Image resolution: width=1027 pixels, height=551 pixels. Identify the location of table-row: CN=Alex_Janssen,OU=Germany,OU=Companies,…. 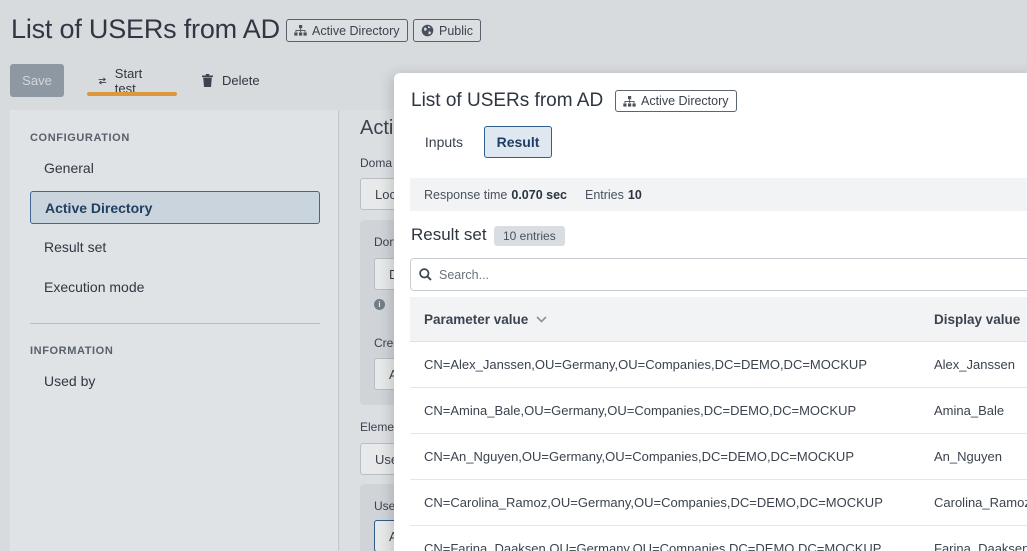
(718, 365).